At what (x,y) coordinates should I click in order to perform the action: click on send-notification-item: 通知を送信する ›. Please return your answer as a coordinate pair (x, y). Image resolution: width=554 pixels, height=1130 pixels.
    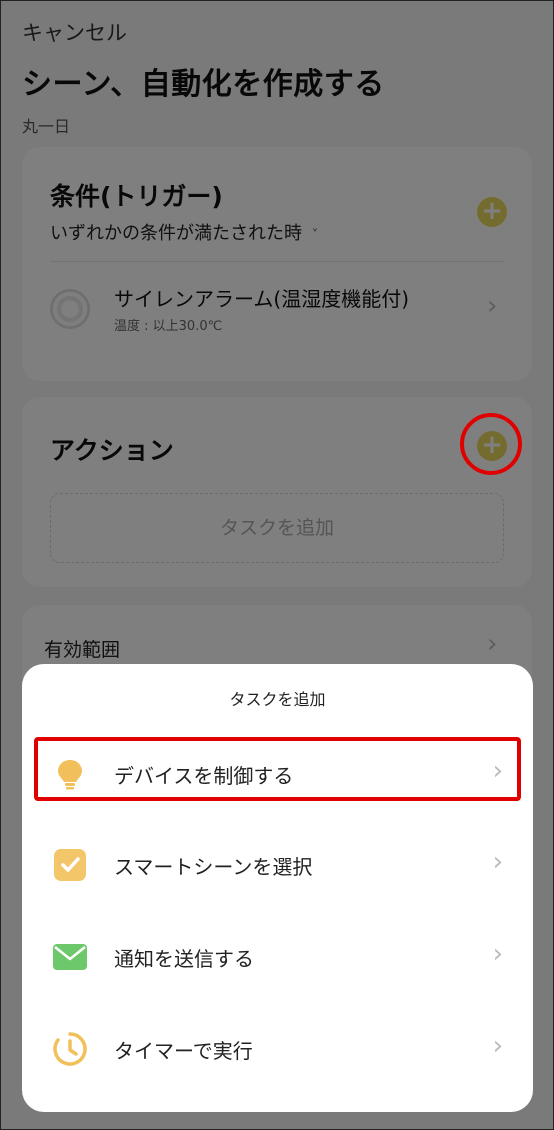
    Looking at the image, I should click on (277, 957).